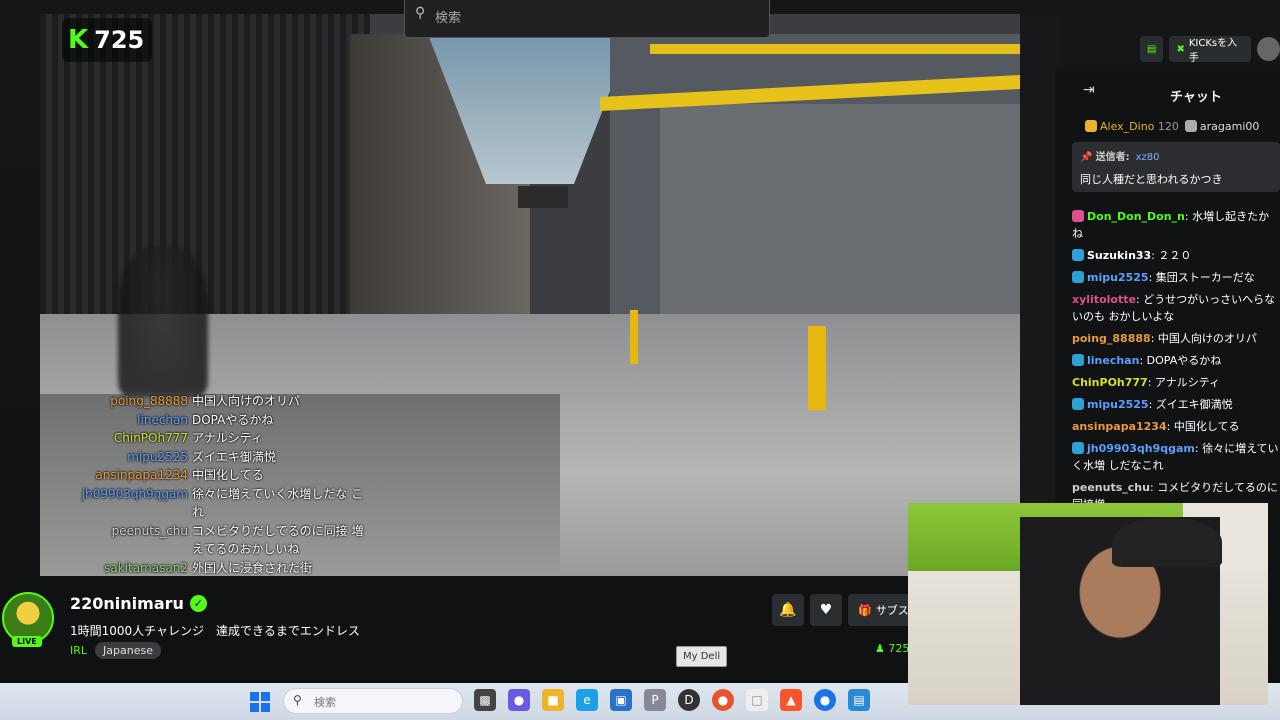 The height and width of the screenshot is (720, 1280). What do you see at coordinates (702, 656) in the screenshot?
I see `taskbar-tooltip: My Dell` at bounding box center [702, 656].